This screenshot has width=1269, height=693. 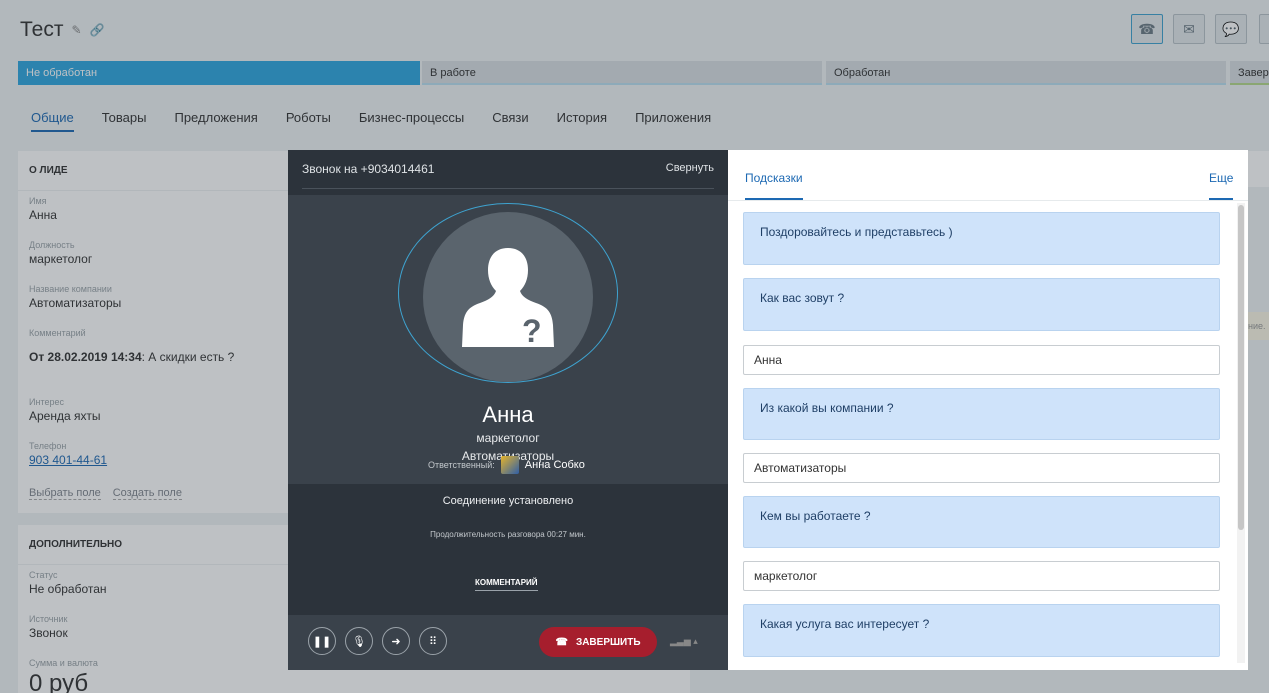 What do you see at coordinates (506, 584) in the screenshot?
I see `comment-button: КОММЕНТАРИЙ` at bounding box center [506, 584].